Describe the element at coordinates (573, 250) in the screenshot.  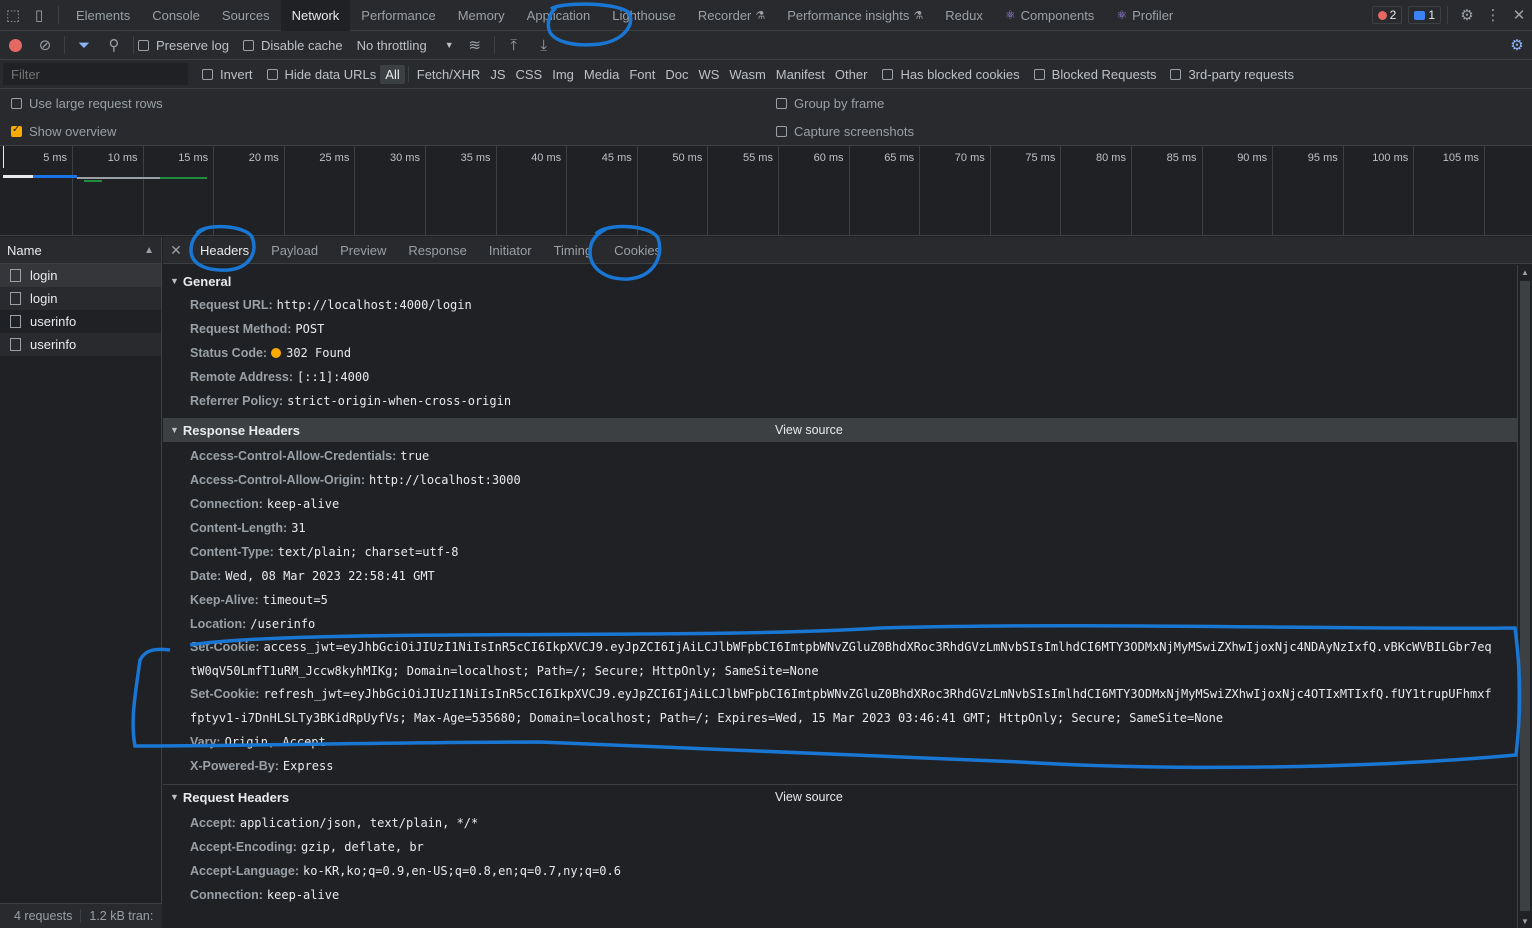
I see `tab-timing: Timing` at that location.